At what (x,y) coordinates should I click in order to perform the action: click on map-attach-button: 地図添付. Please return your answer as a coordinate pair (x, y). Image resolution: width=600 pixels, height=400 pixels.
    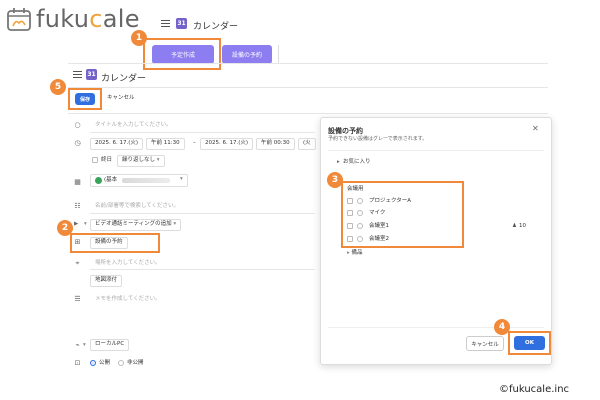
    Looking at the image, I should click on (106, 281).